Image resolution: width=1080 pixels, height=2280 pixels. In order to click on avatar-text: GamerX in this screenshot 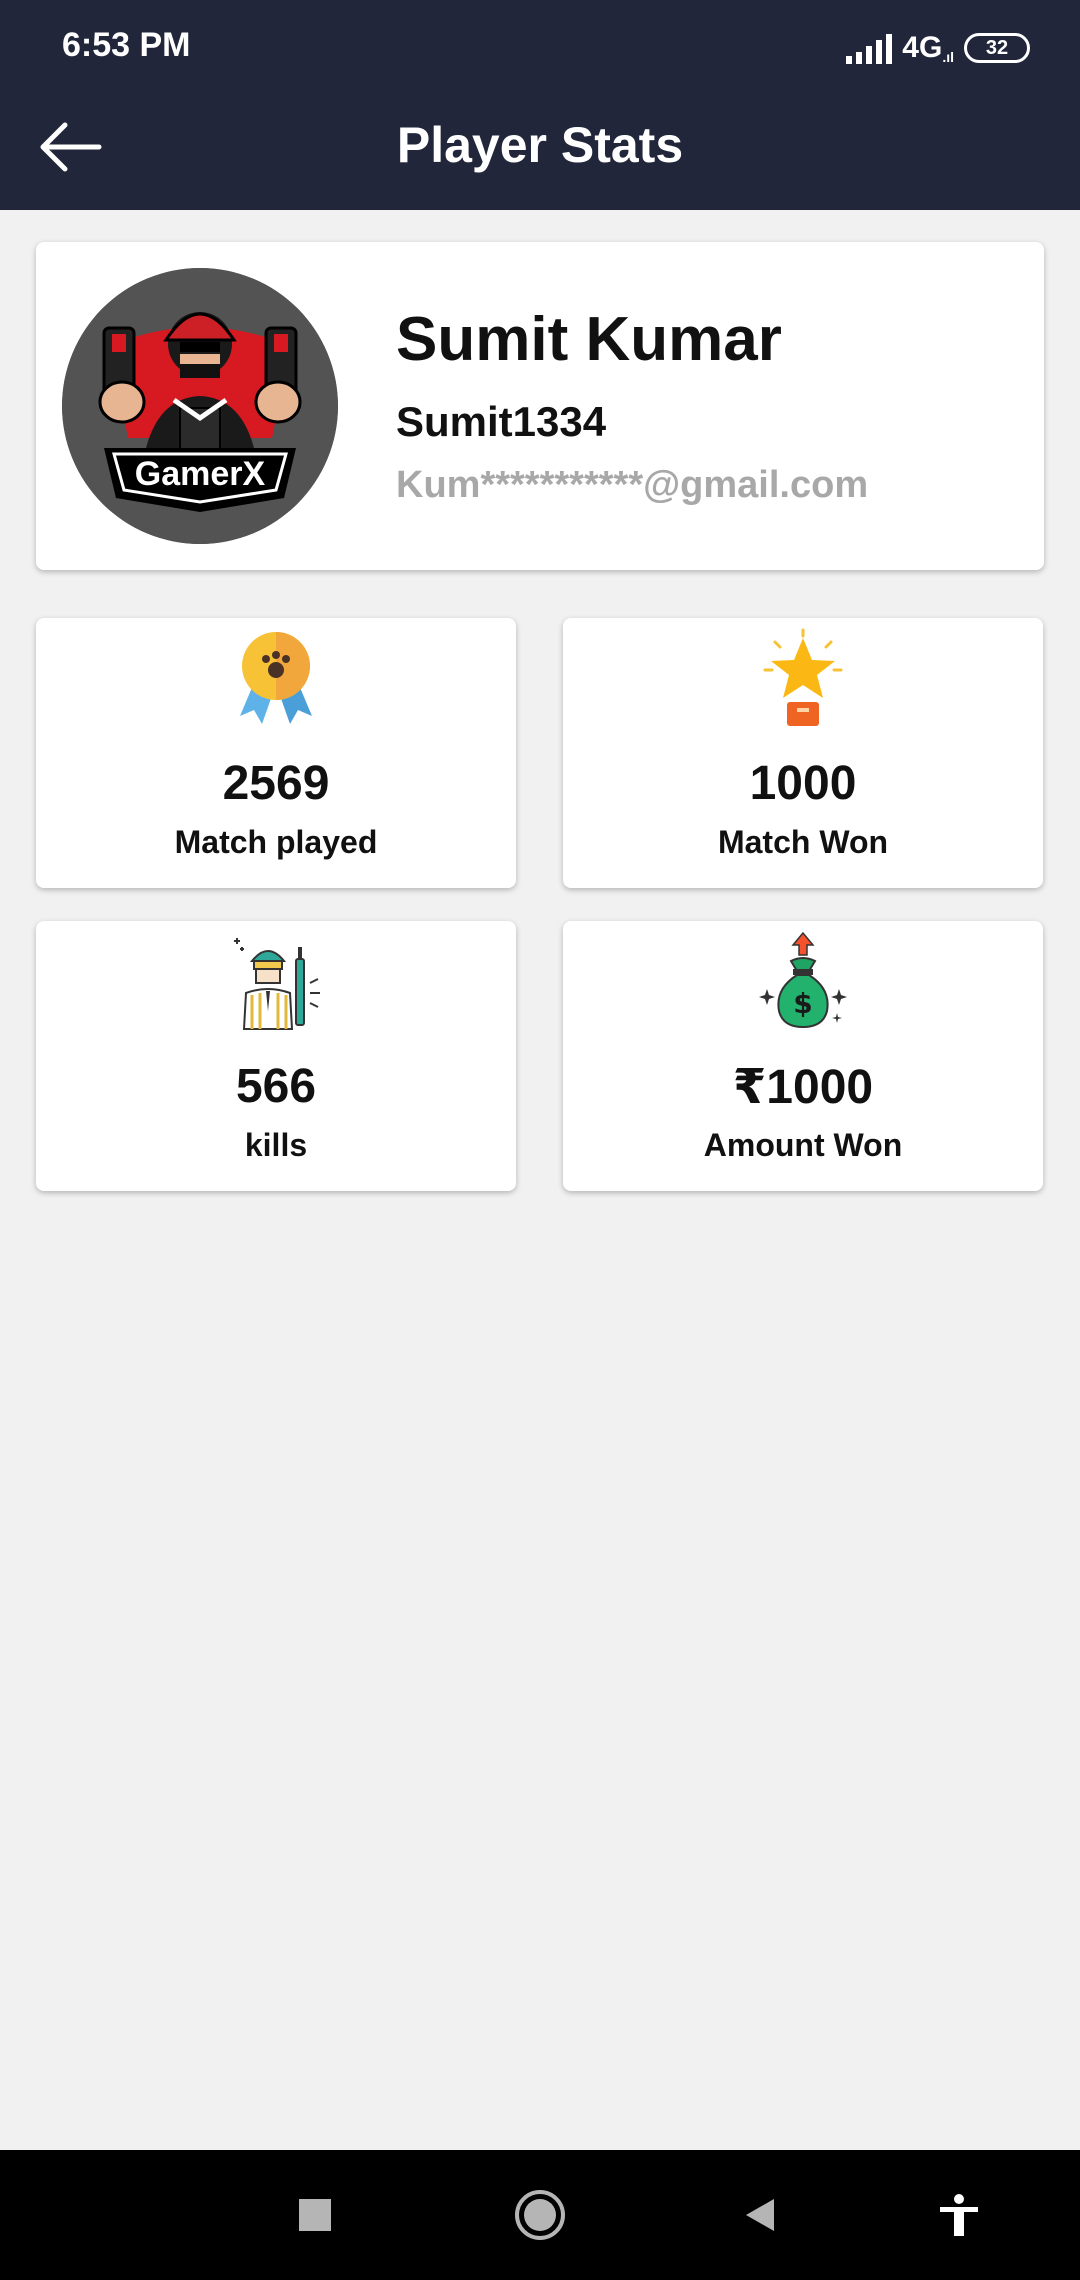, I will do `click(200, 474)`.